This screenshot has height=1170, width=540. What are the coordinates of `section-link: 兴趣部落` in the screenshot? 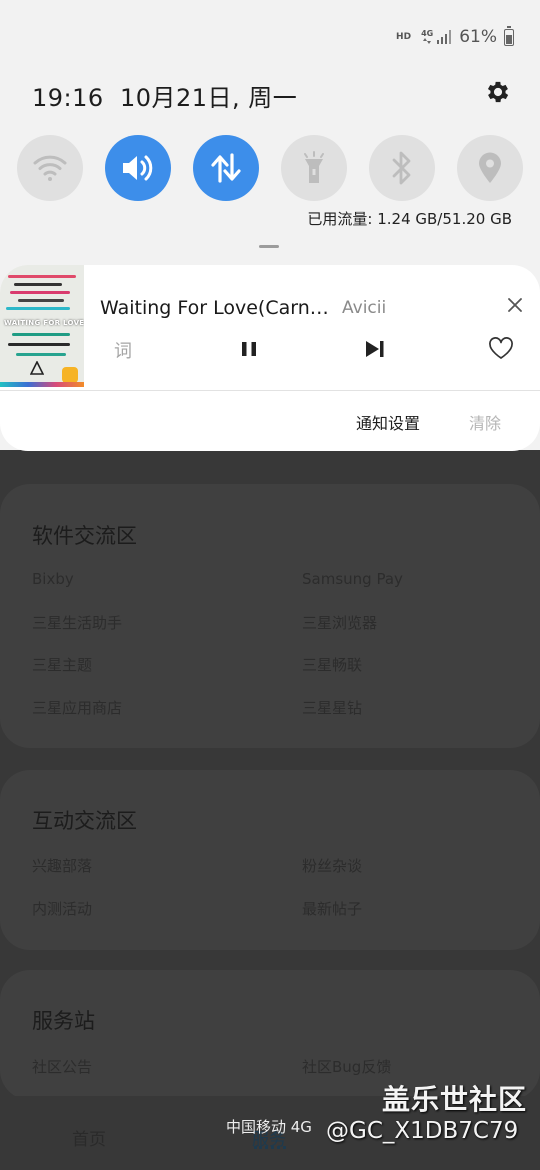 It's located at (62, 865).